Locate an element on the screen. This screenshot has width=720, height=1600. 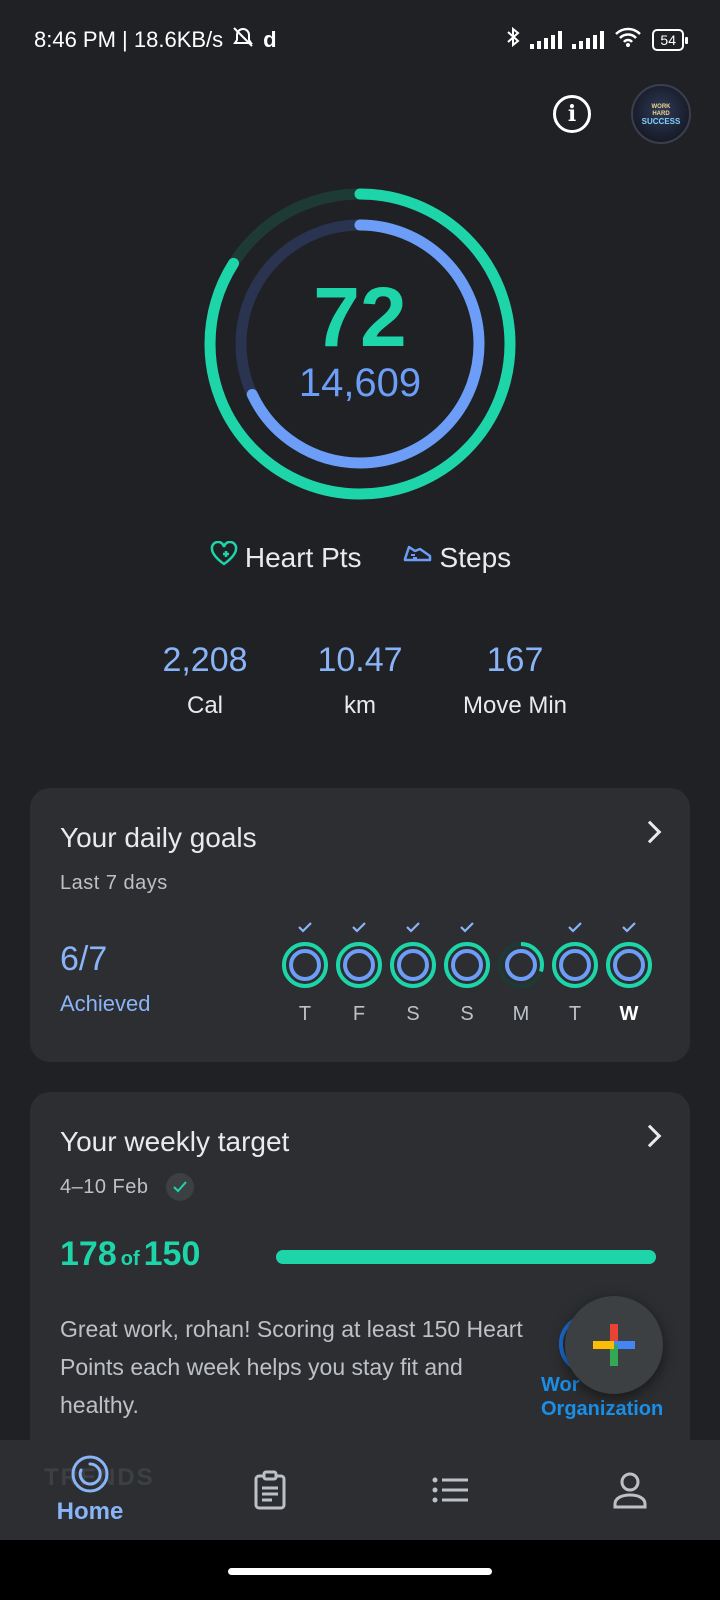
nav-journal is located at coordinates (270, 1490).